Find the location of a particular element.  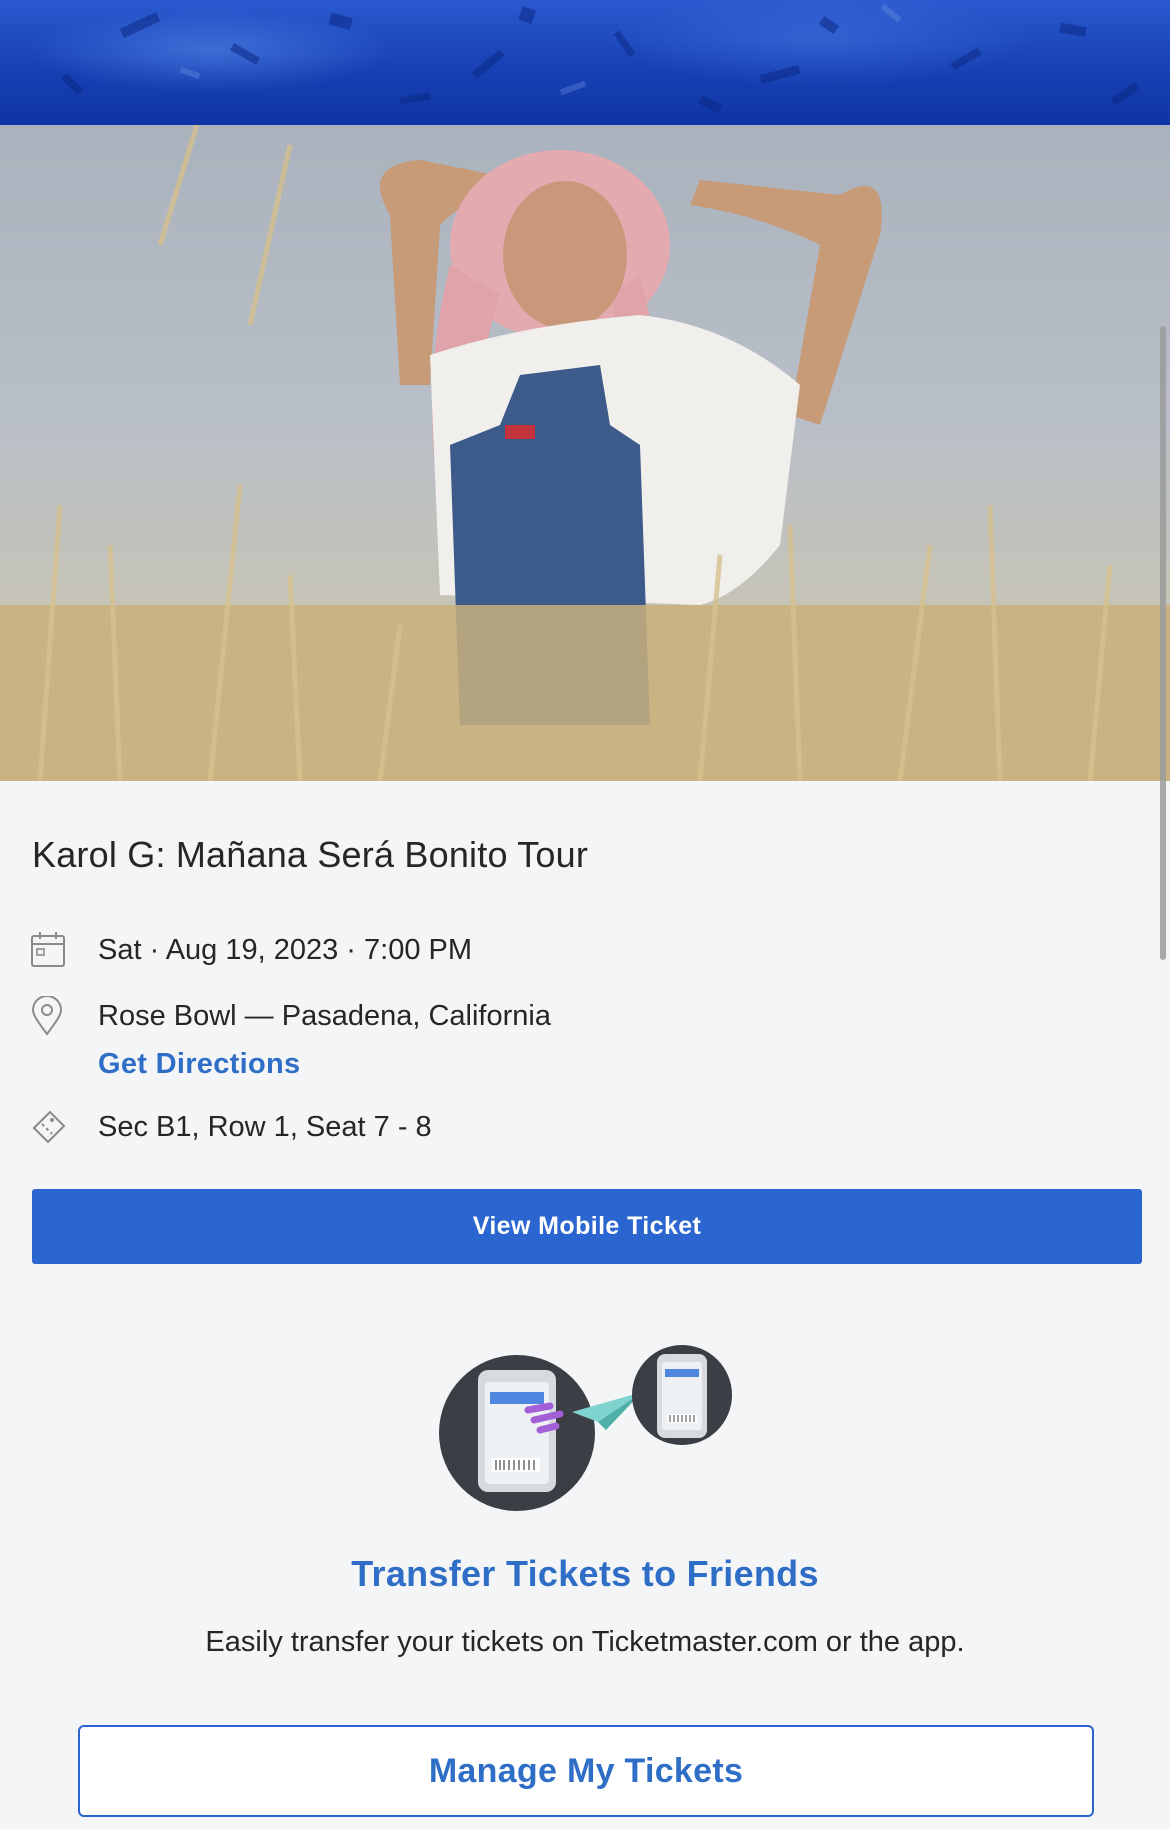

phone-transfer-icon is located at coordinates (585, 1428).